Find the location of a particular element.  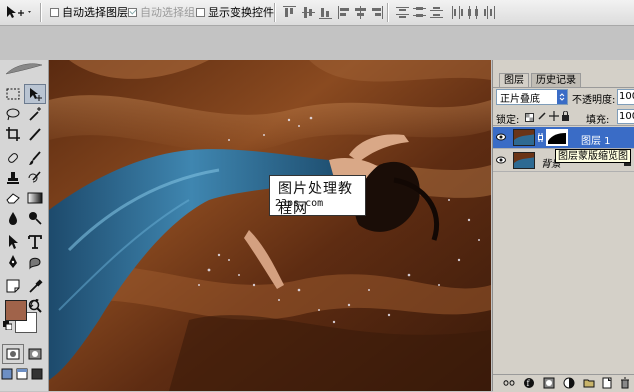

foreground-color-swatch is located at coordinates (16, 310).